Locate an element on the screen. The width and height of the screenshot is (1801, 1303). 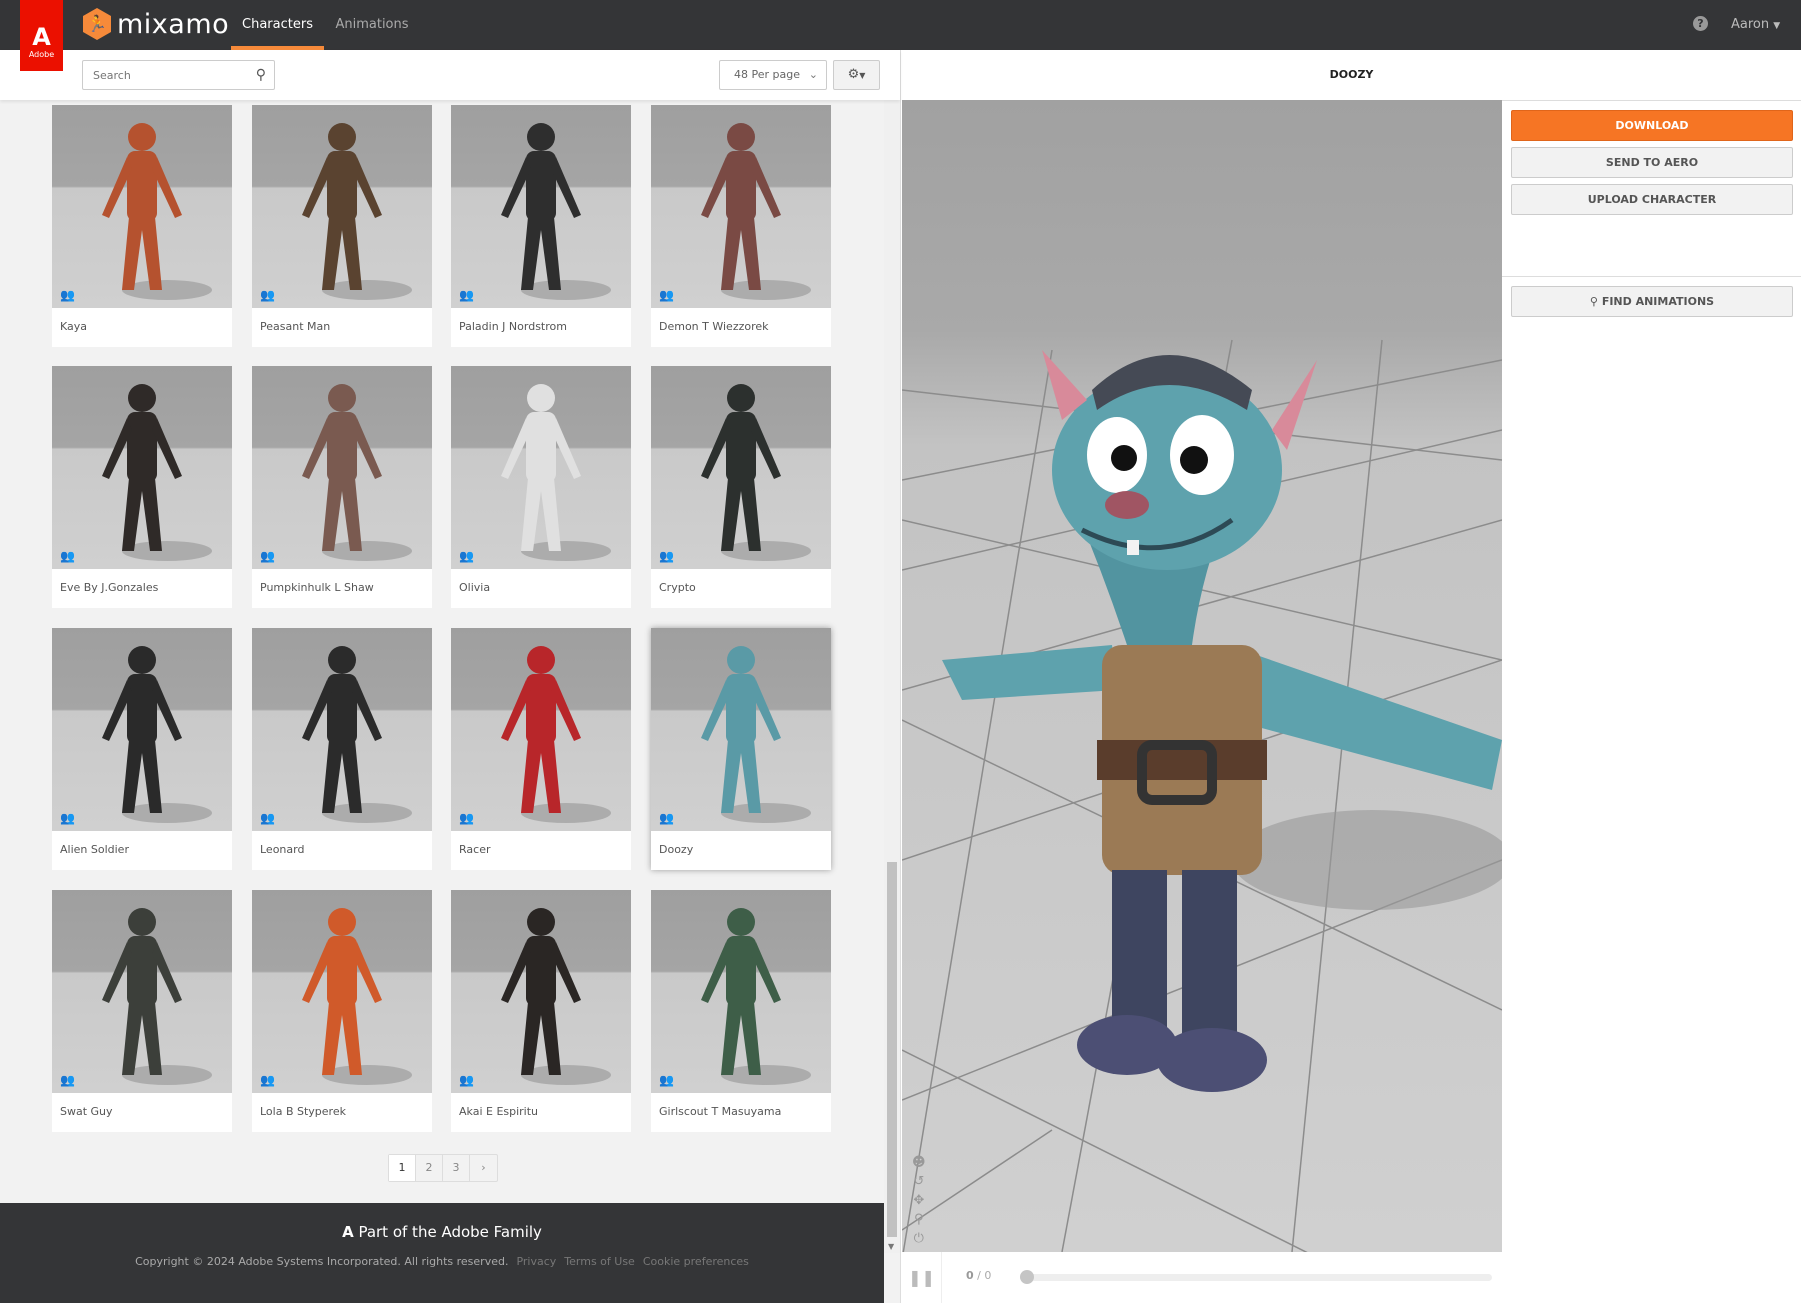
timeline-handle is located at coordinates (1027, 1277).